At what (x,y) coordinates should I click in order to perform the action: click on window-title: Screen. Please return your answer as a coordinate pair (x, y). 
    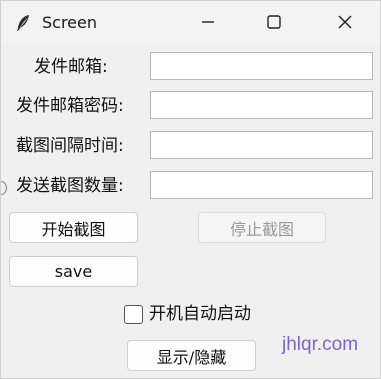
    Looking at the image, I should click on (70, 22).